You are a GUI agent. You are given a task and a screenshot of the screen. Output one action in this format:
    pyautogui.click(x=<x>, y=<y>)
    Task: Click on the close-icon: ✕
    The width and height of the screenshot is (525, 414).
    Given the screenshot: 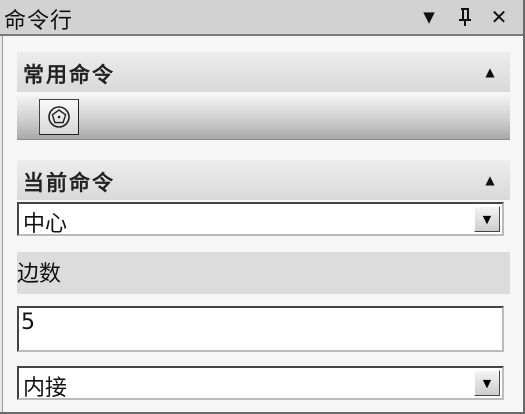 What is the action you would take?
    pyautogui.click(x=499, y=17)
    